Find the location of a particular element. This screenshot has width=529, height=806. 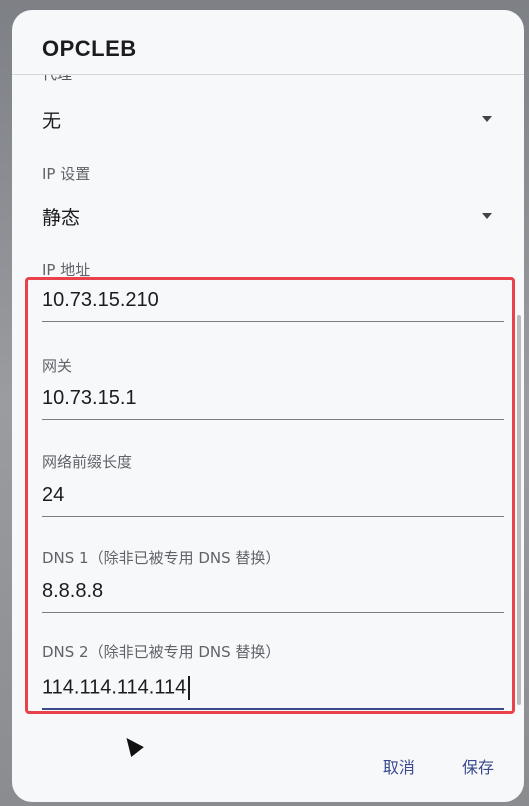

proxy-select: 无 is located at coordinates (267, 119).